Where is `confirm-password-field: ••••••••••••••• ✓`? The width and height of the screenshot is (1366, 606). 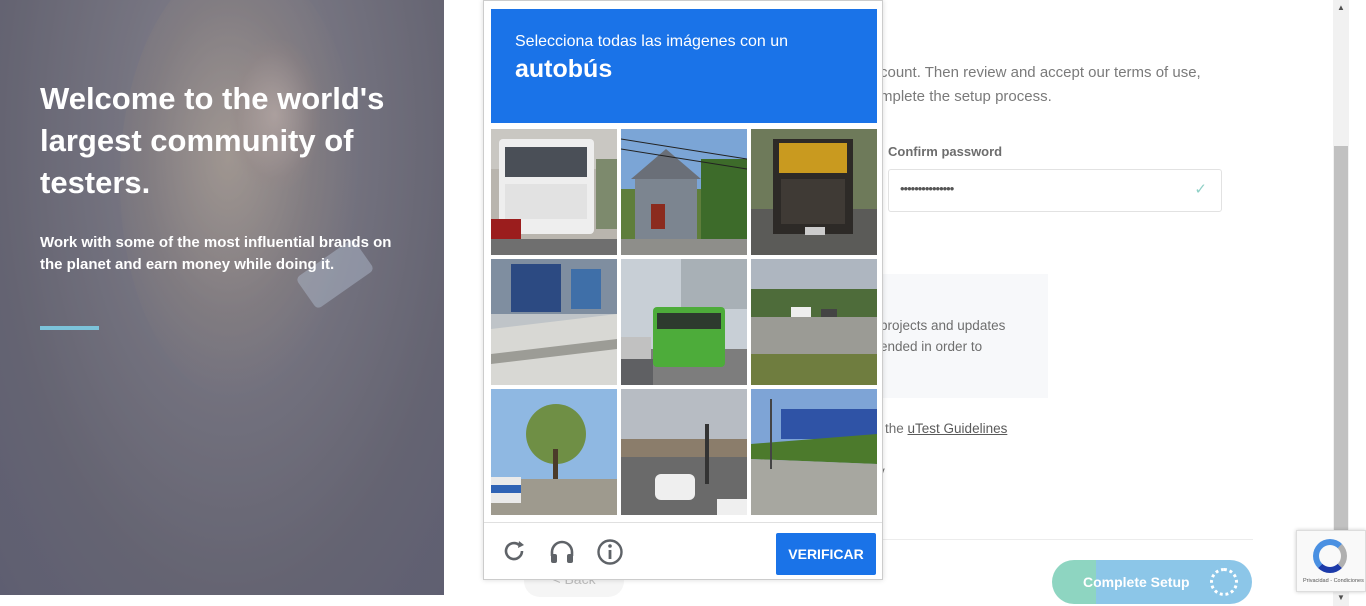
confirm-password-field: ••••••••••••••• ✓ is located at coordinates (1055, 190).